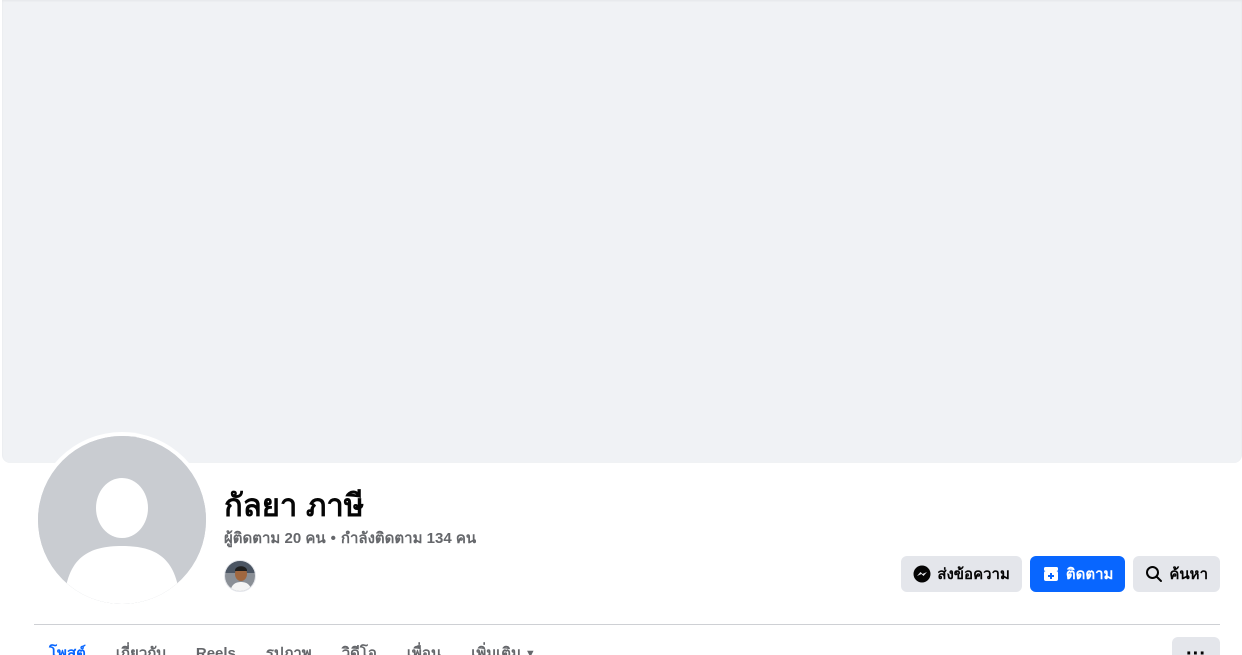 The height and width of the screenshot is (655, 1242). What do you see at coordinates (1188, 574) in the screenshot?
I see `search-button-label: ค้นหา` at bounding box center [1188, 574].